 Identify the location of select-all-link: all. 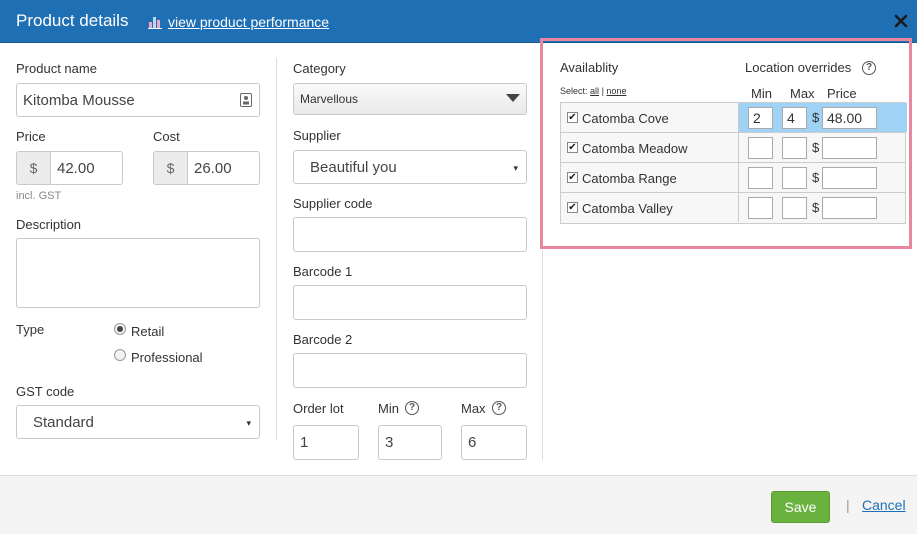
(594, 91).